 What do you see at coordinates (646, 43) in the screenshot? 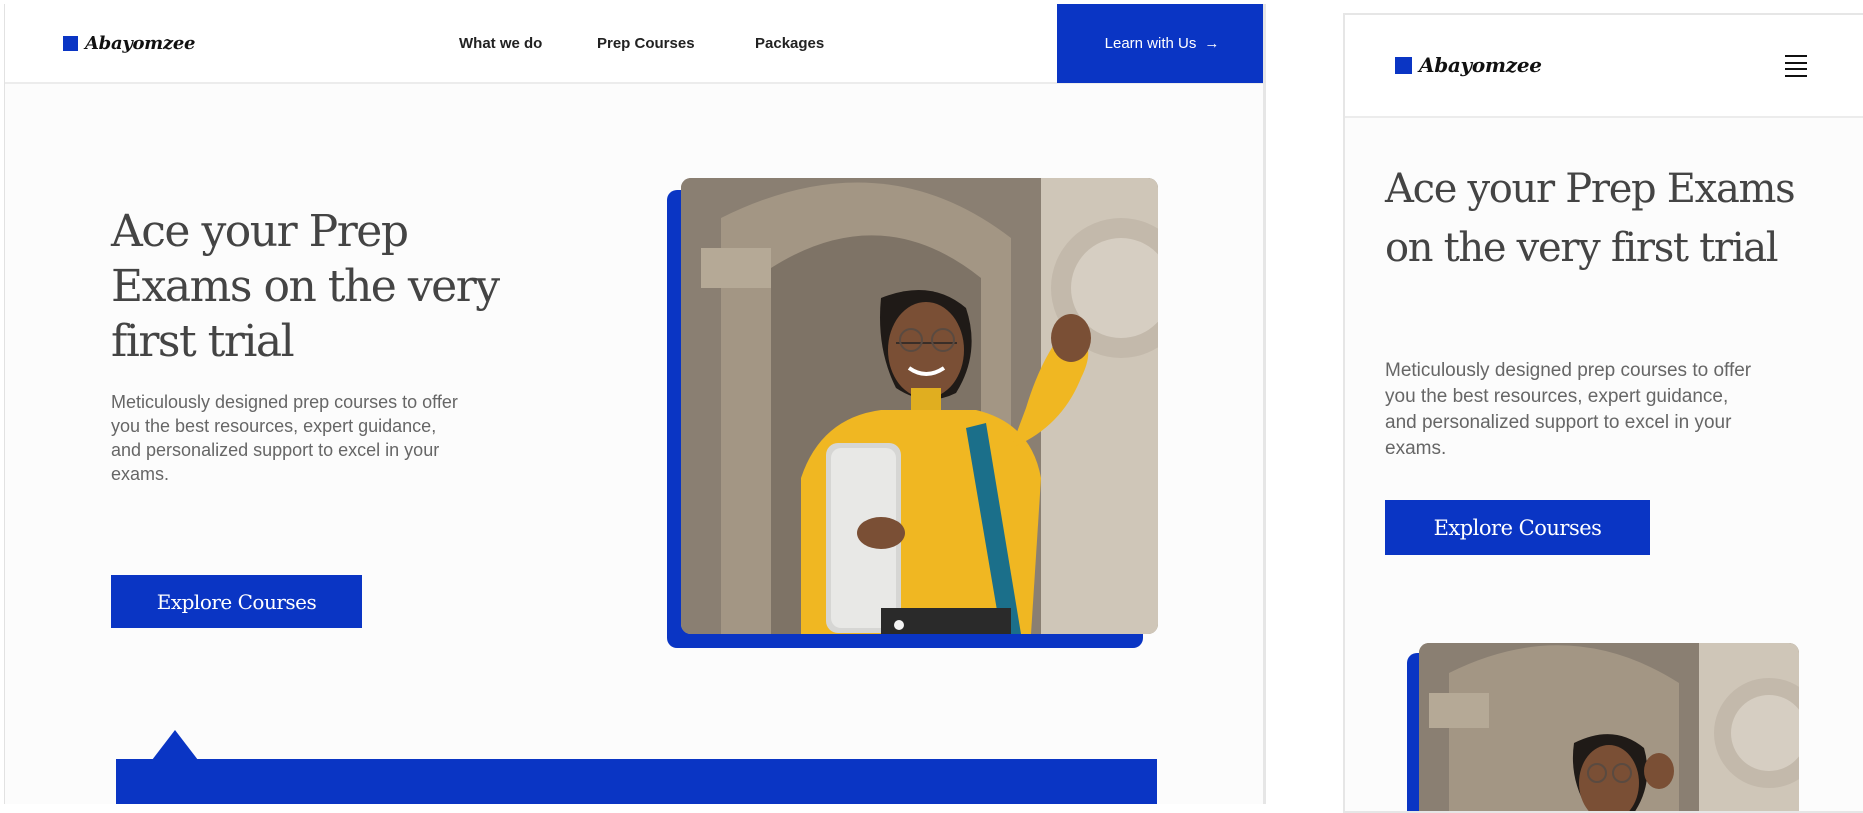
I see `nav-link-prep-courses: Prep Courses` at bounding box center [646, 43].